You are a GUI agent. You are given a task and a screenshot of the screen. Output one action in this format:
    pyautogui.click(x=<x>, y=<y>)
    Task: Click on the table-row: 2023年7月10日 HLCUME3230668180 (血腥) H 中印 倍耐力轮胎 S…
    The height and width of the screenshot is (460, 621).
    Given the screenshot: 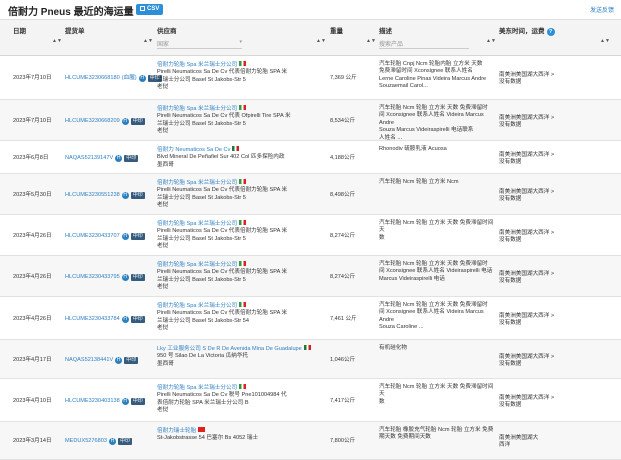 What is the action you would take?
    pyautogui.click(x=310, y=78)
    